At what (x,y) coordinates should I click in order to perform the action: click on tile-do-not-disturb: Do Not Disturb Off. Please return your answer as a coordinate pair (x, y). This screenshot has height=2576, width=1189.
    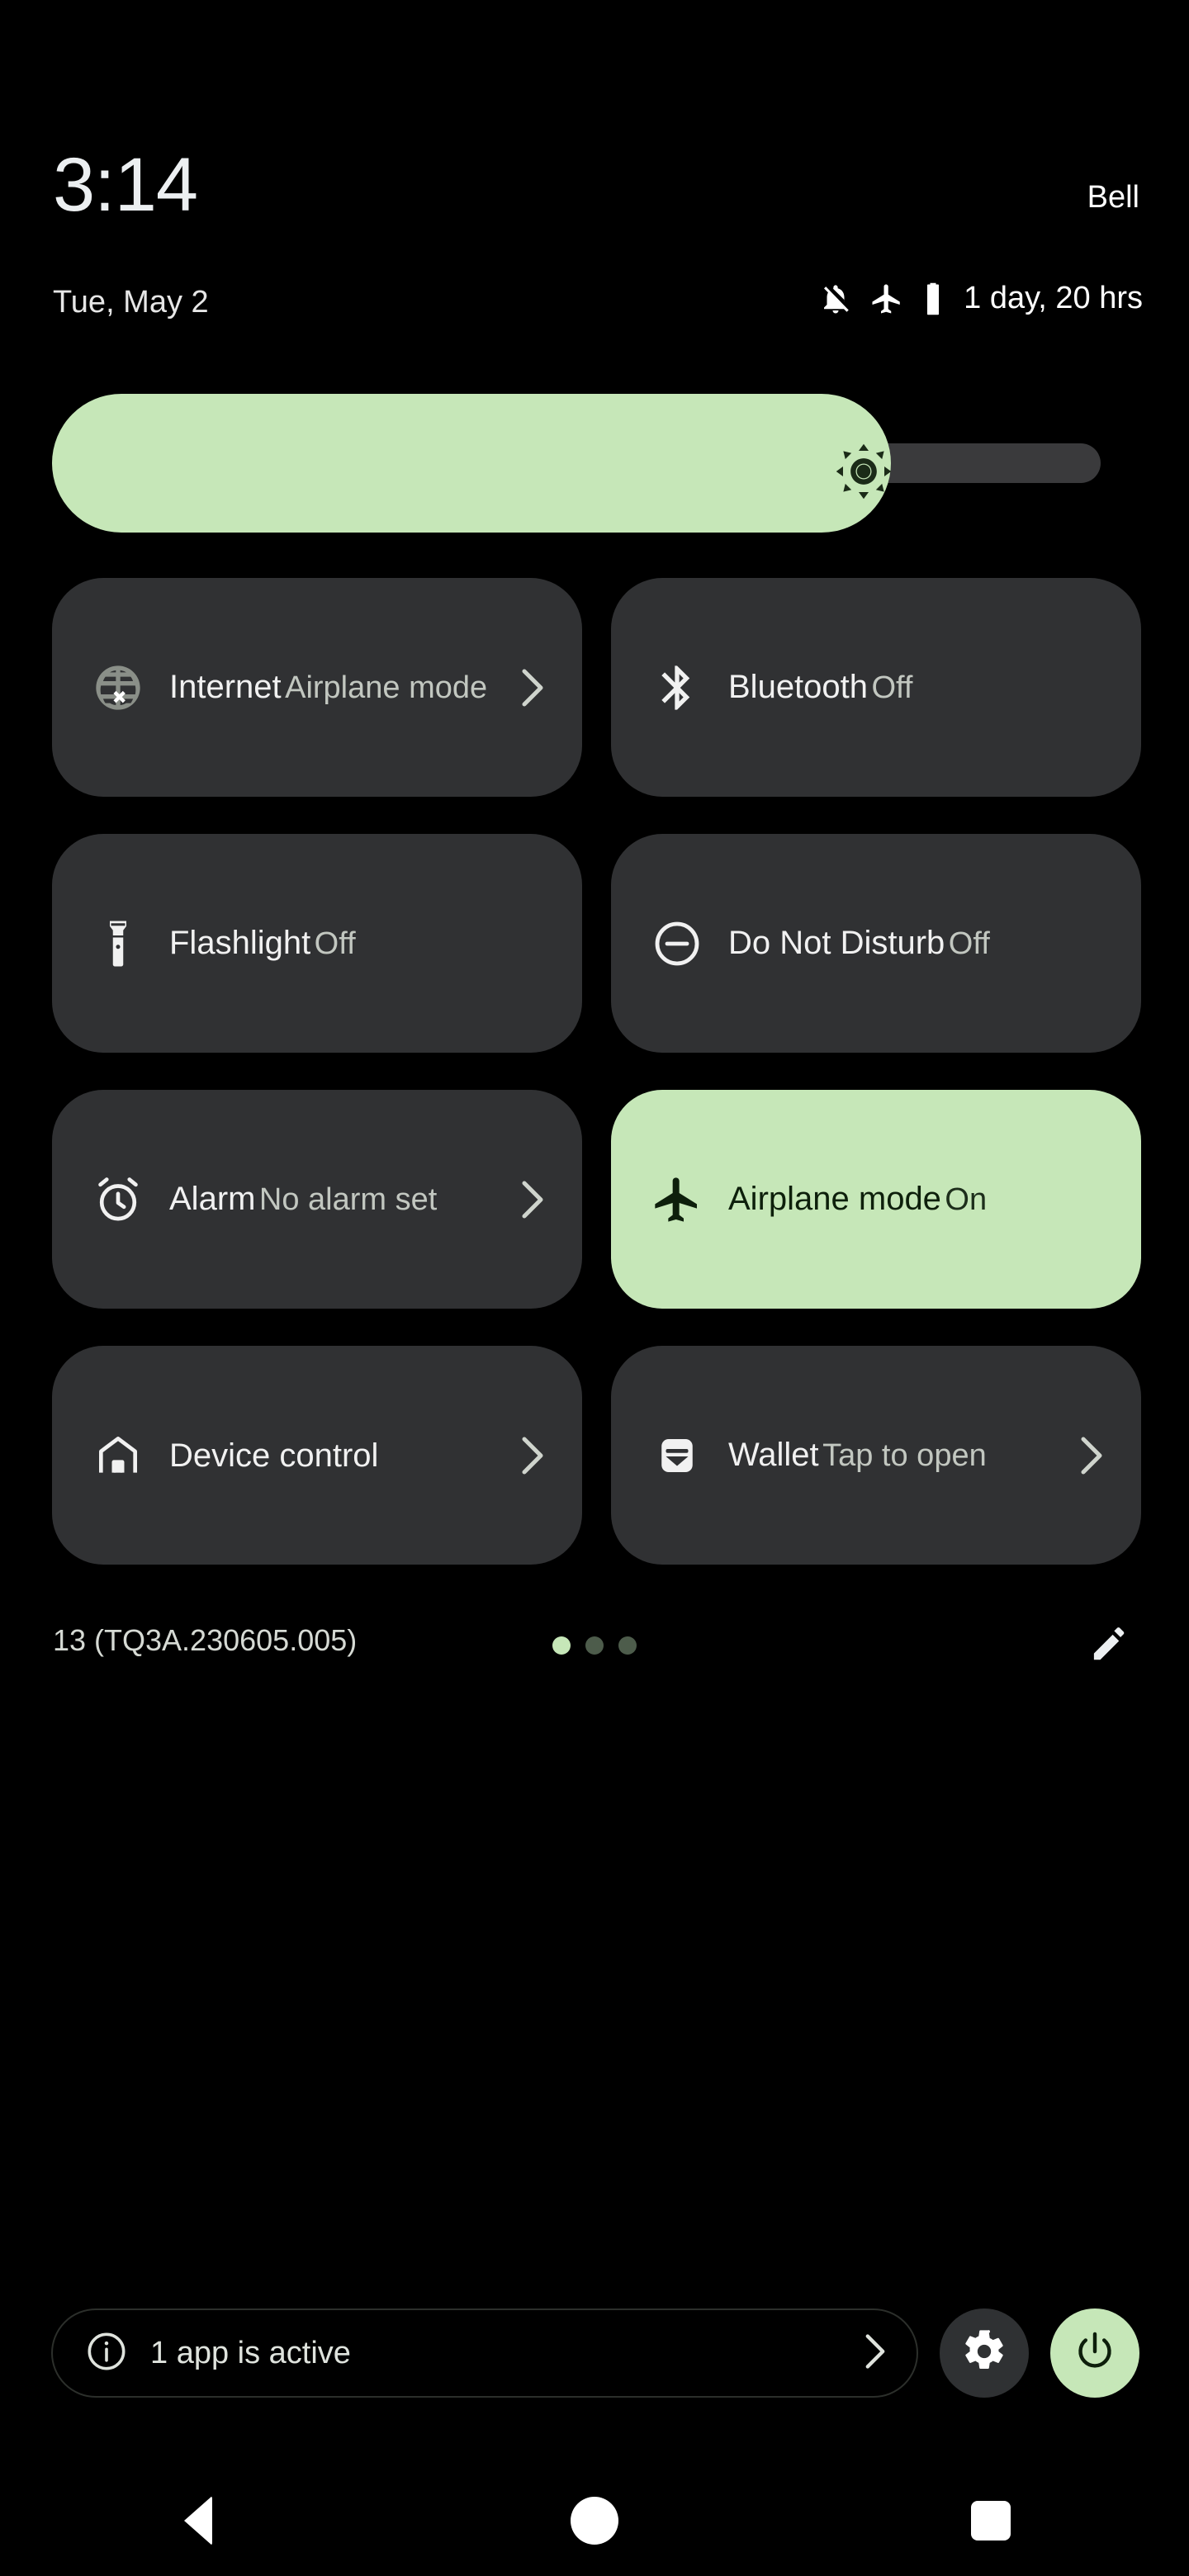
    Looking at the image, I should click on (876, 943).